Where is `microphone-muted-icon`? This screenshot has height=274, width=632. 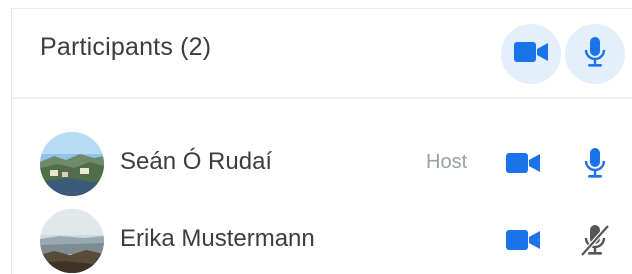 microphone-muted-icon is located at coordinates (595, 242).